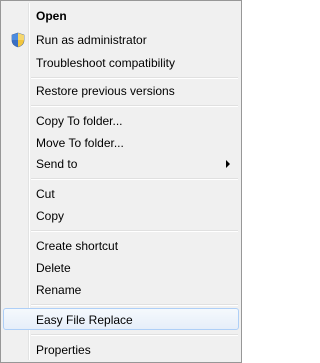 This screenshot has width=320, height=363. I want to click on menu-item-open: Open, so click(121, 15).